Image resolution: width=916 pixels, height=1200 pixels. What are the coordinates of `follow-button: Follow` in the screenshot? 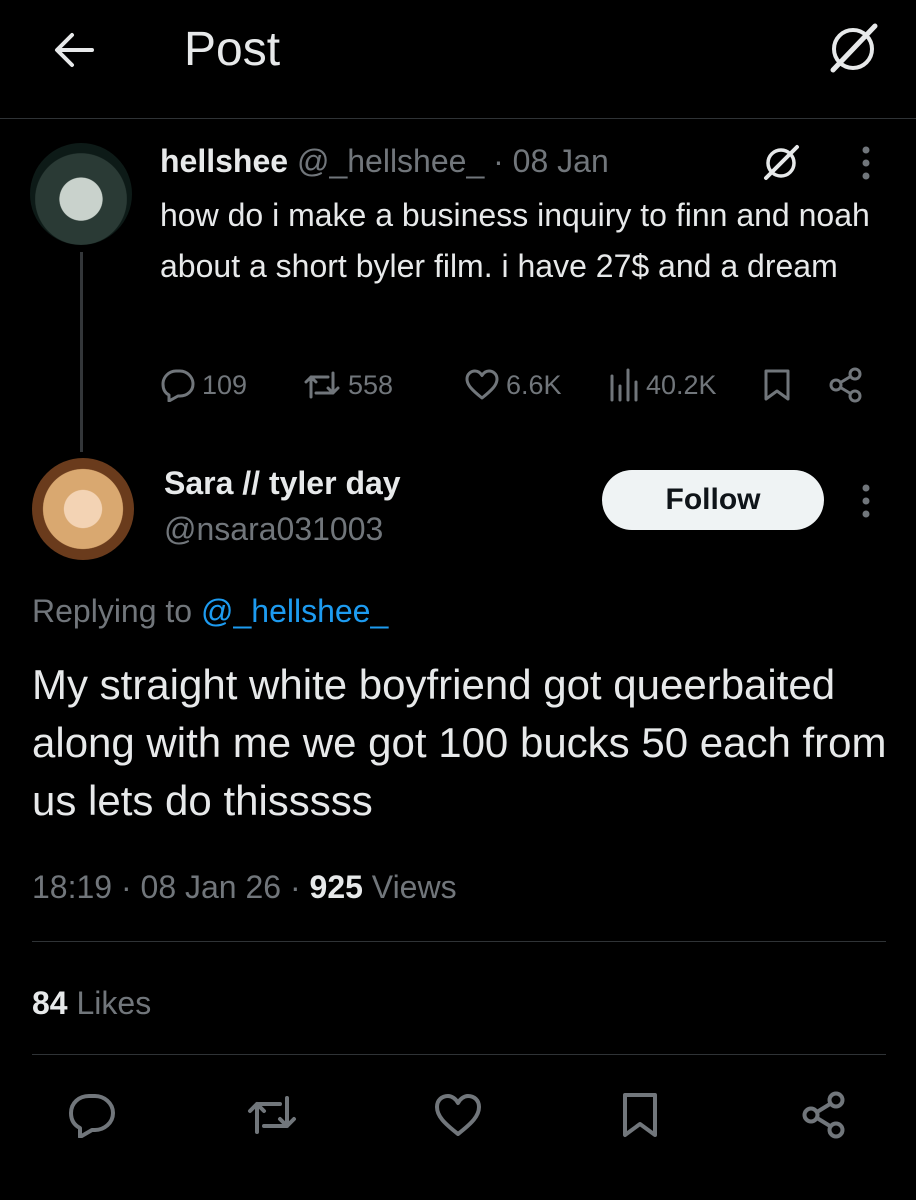 It's located at (713, 500).